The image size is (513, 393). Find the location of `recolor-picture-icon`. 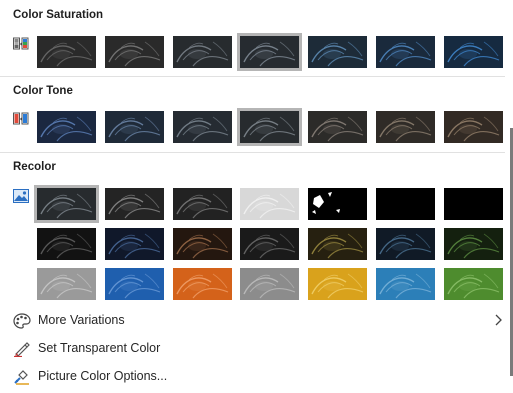

recolor-picture-icon is located at coordinates (21, 196).